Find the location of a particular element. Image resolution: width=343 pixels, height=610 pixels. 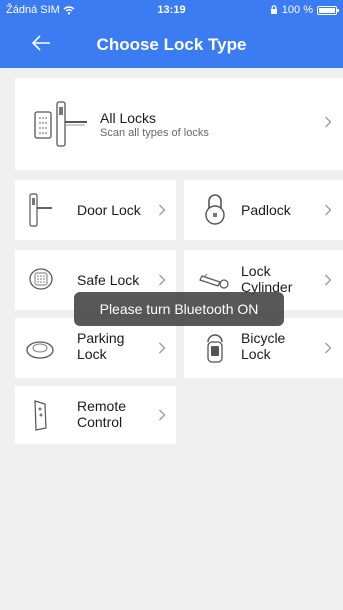

safe-lock-icon is located at coordinates (41, 279).